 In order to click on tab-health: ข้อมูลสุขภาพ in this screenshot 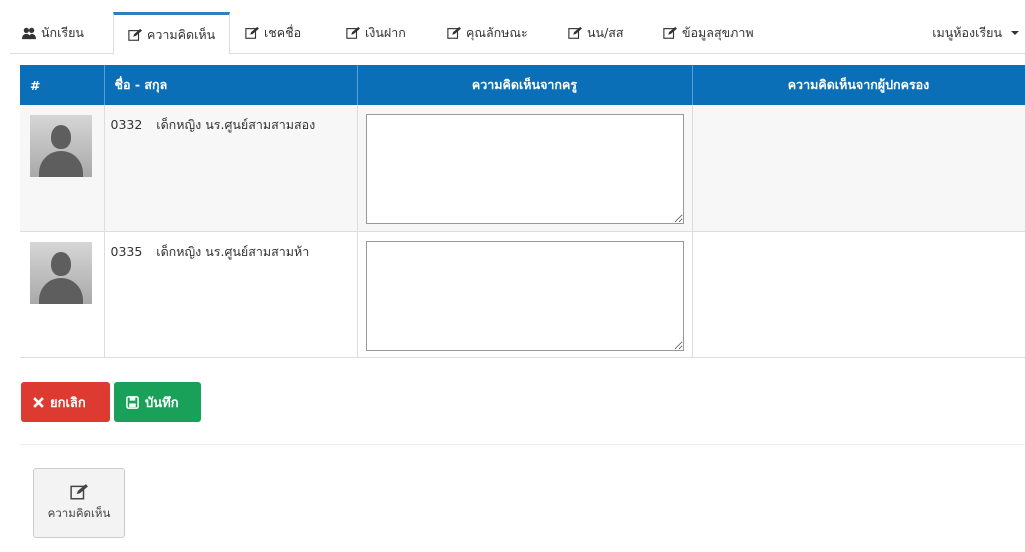, I will do `click(708, 33)`.